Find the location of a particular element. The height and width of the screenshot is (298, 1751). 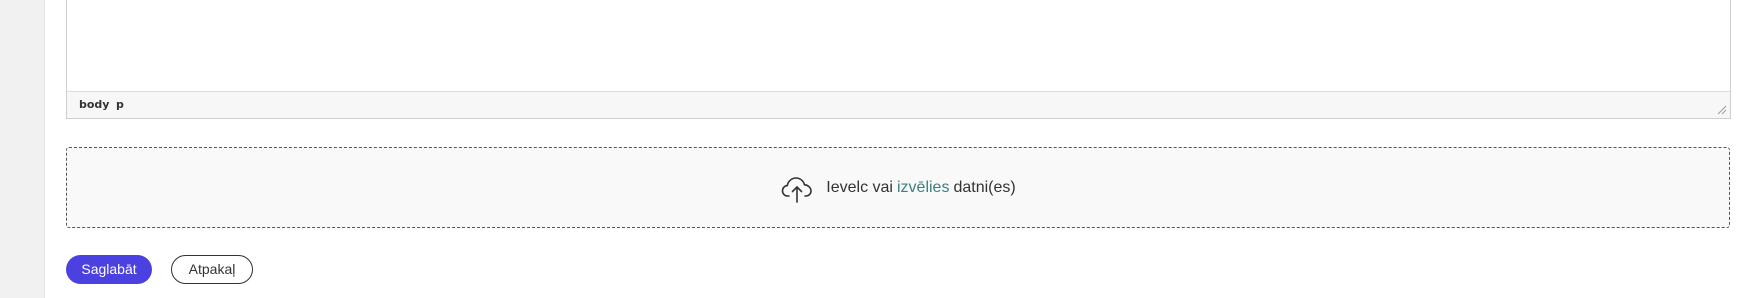

editor-statusbar: body p is located at coordinates (898, 104).